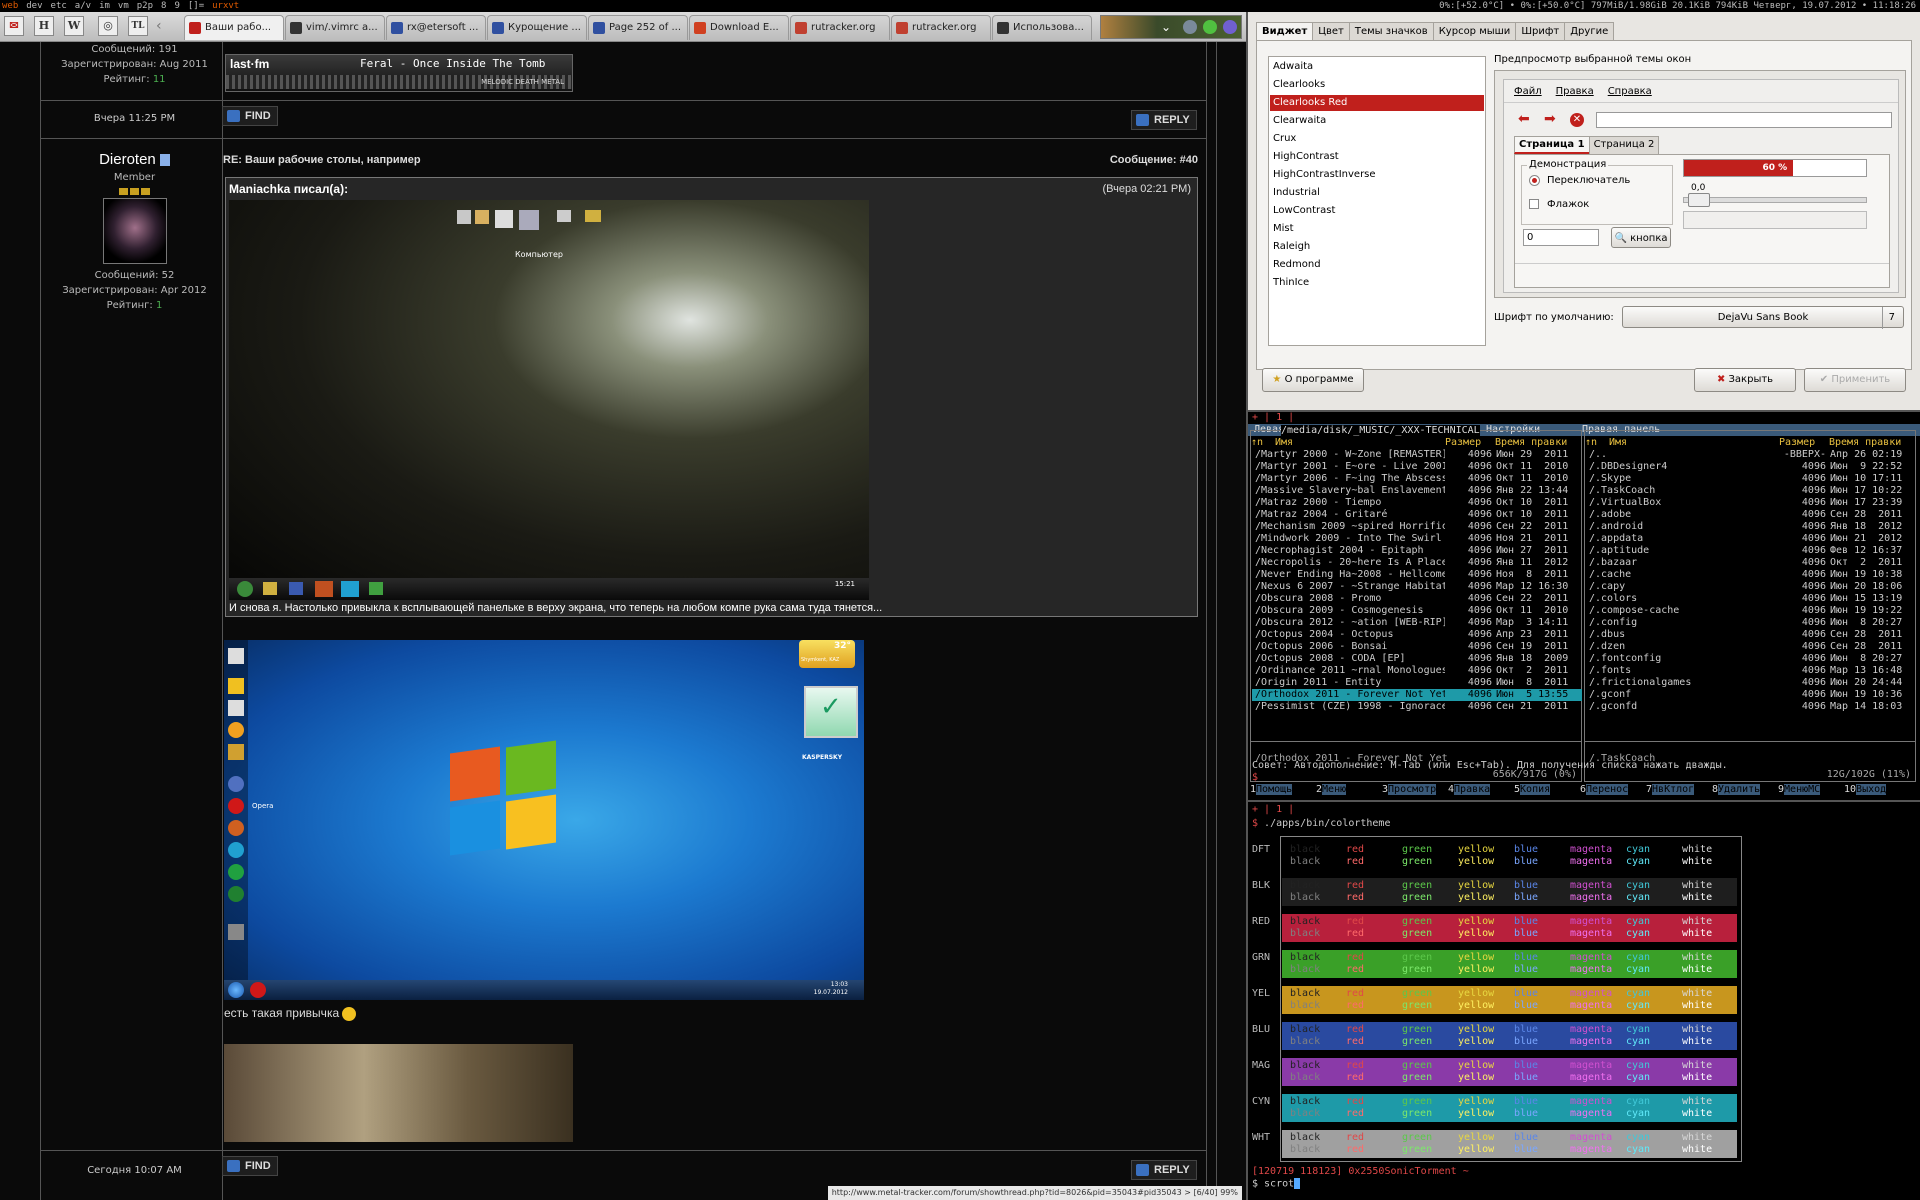 Image resolution: width=1920 pixels, height=1200 pixels. What do you see at coordinates (236, 990) in the screenshot?
I see `start-orb-icon` at bounding box center [236, 990].